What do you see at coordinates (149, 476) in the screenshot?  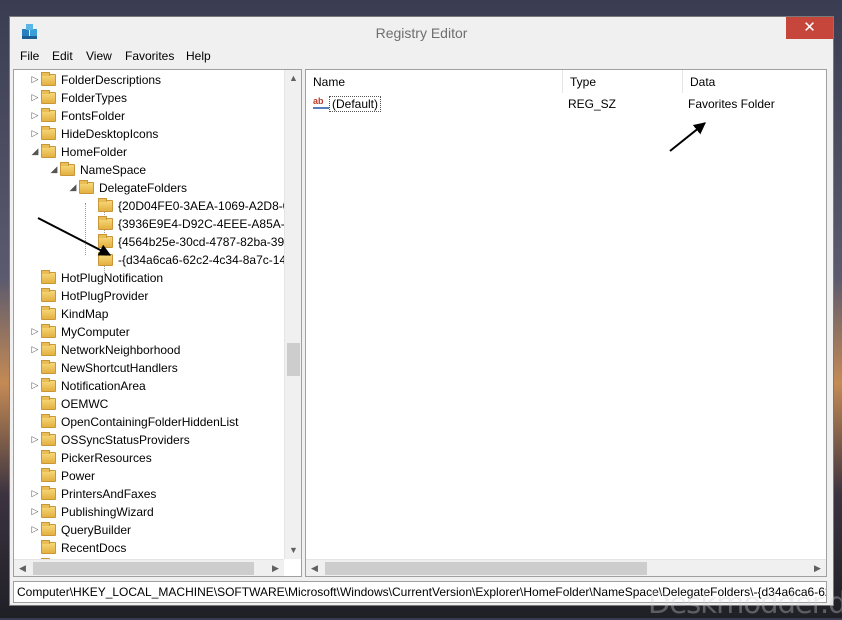 I see `tree-item: Power` at bounding box center [149, 476].